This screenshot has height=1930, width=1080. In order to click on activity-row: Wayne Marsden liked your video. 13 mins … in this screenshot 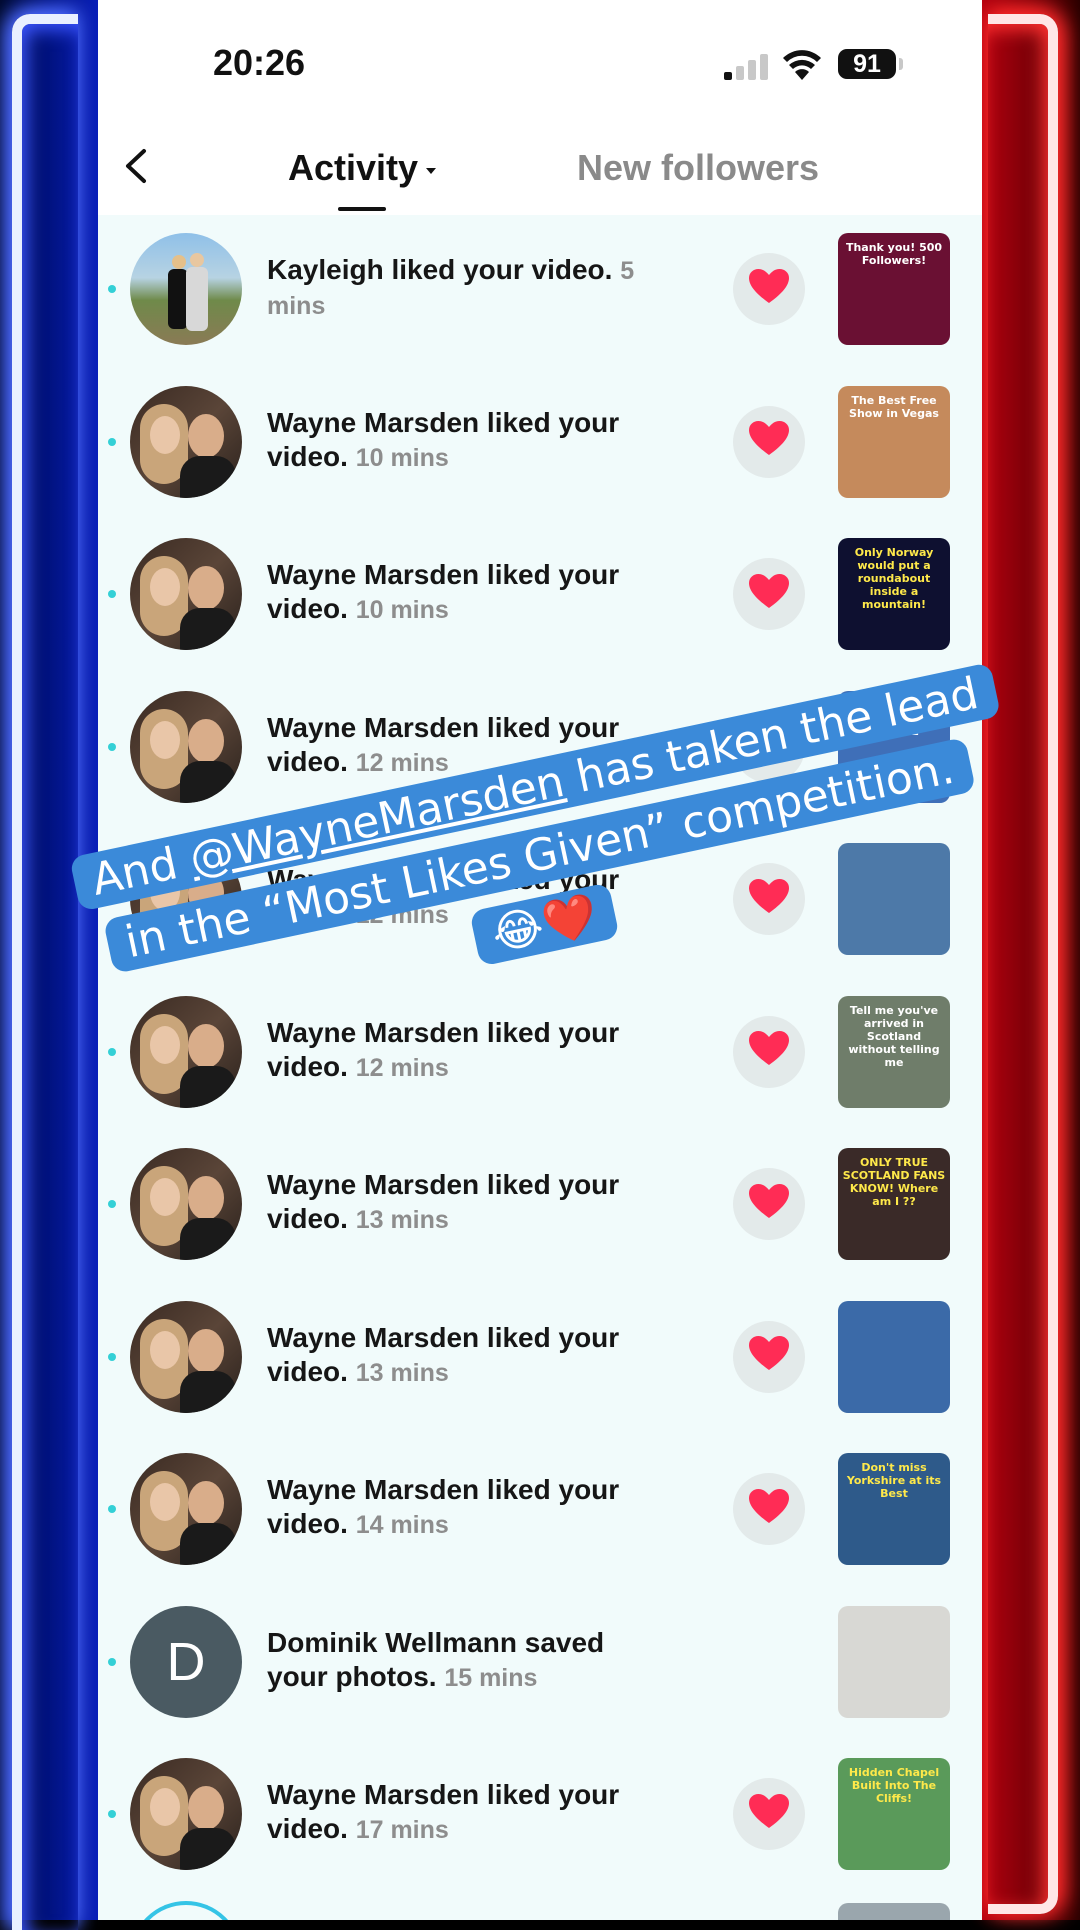, I will do `click(540, 1206)`.